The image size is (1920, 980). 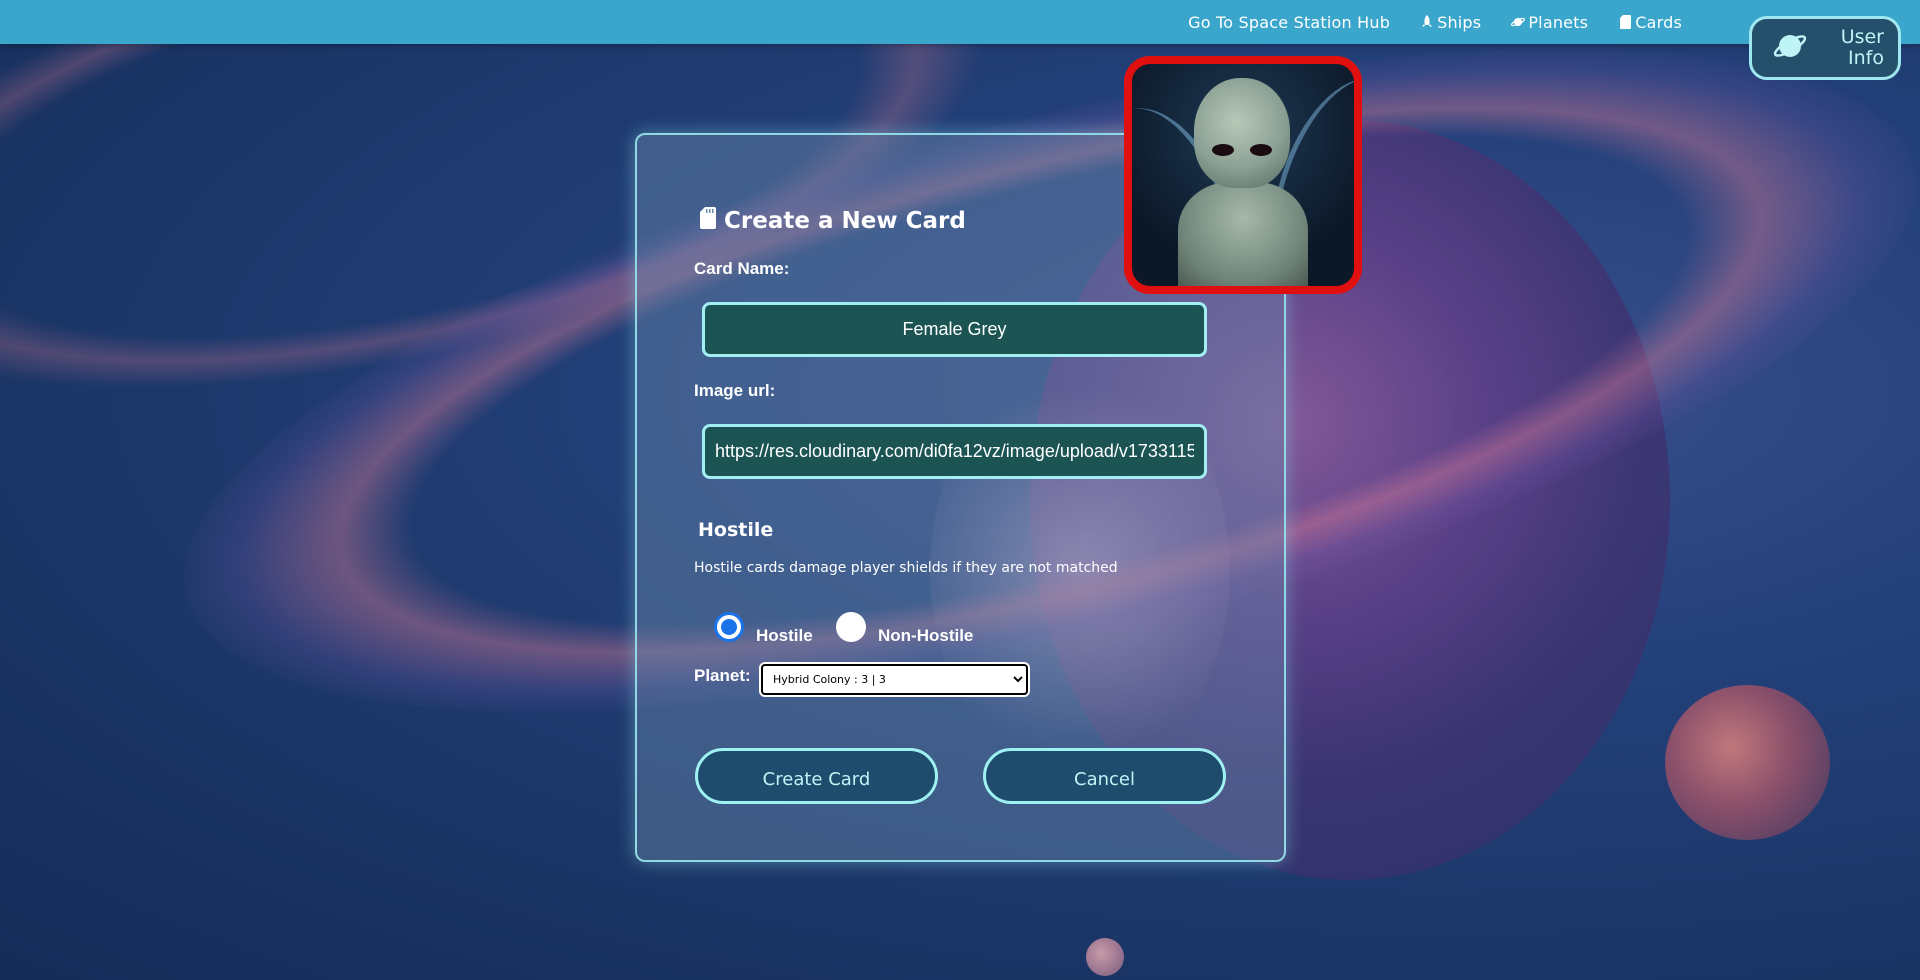 I want to click on sd-card-icon, so click(x=708, y=221).